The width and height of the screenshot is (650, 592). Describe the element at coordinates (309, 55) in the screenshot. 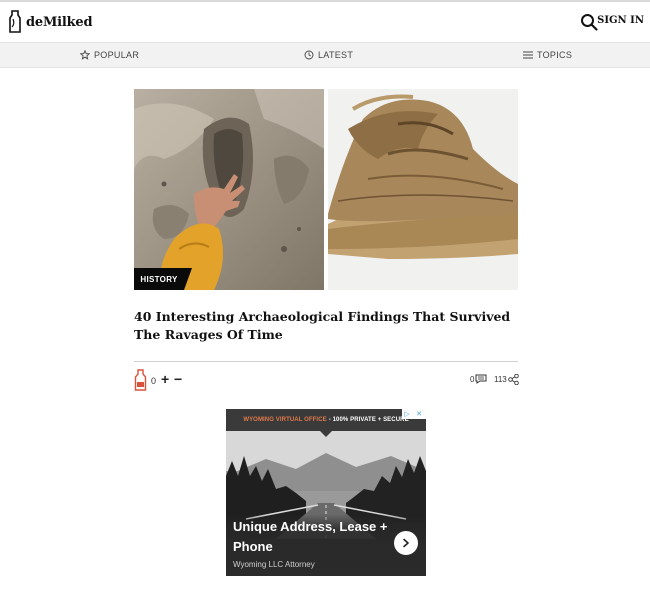

I see `clock-icon` at that location.